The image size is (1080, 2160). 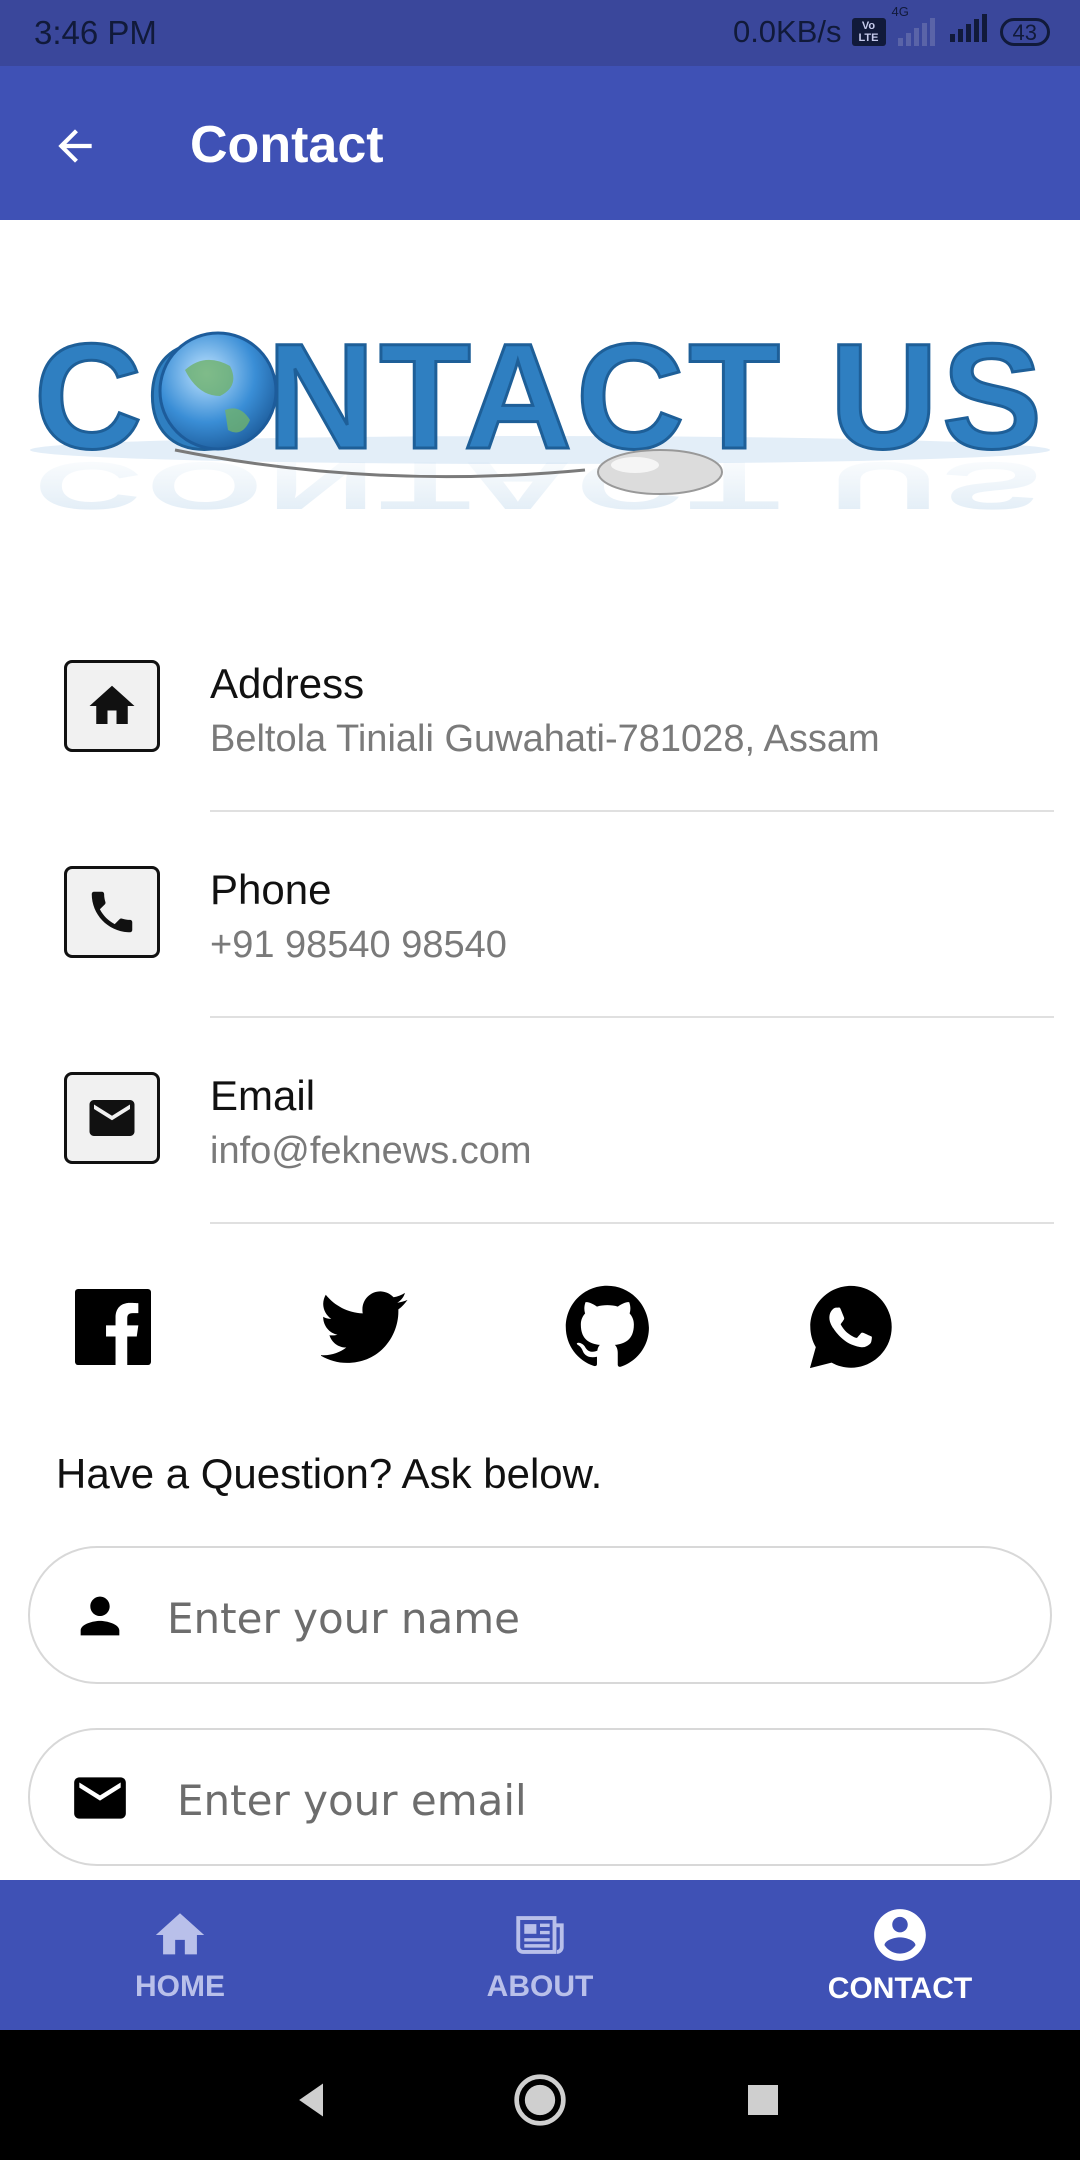 I want to click on battery-icon: 43, so click(x=1024, y=32).